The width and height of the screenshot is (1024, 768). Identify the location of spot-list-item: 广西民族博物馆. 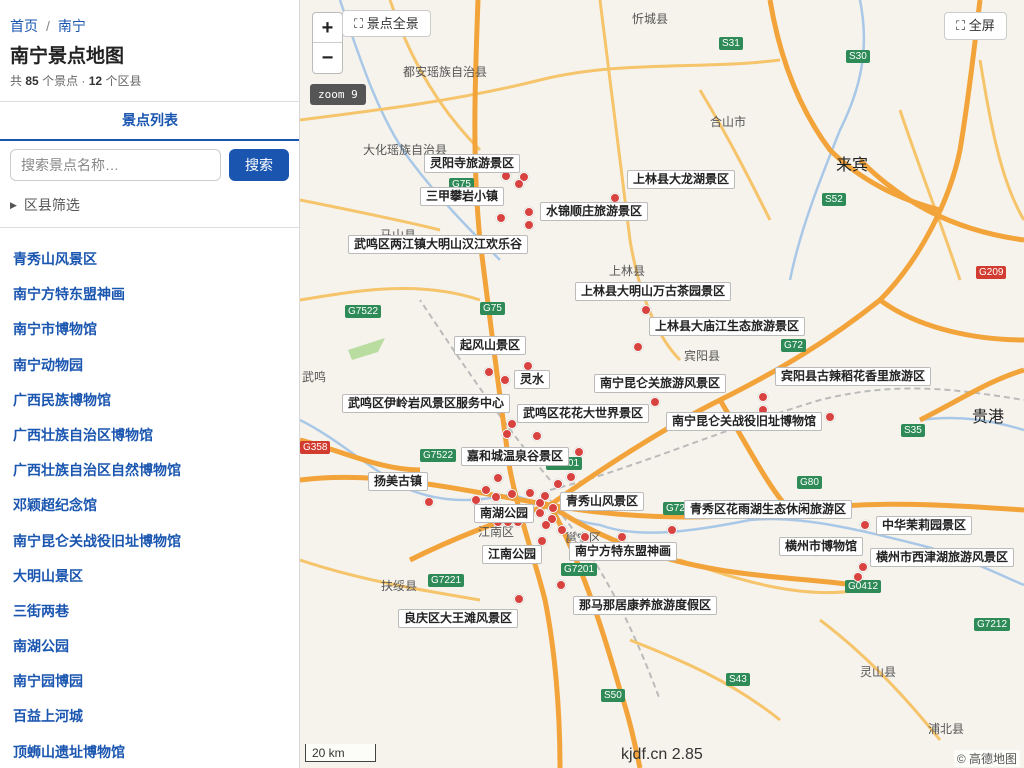
(97, 407).